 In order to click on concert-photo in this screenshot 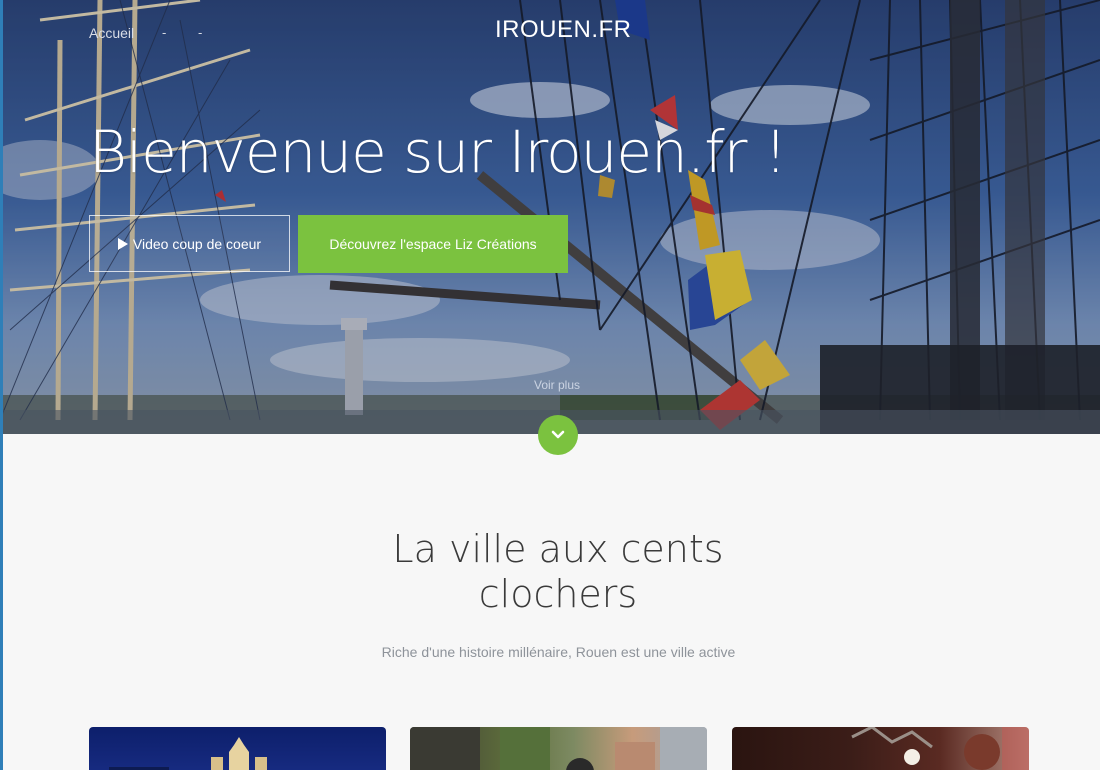, I will do `click(940, 748)`.